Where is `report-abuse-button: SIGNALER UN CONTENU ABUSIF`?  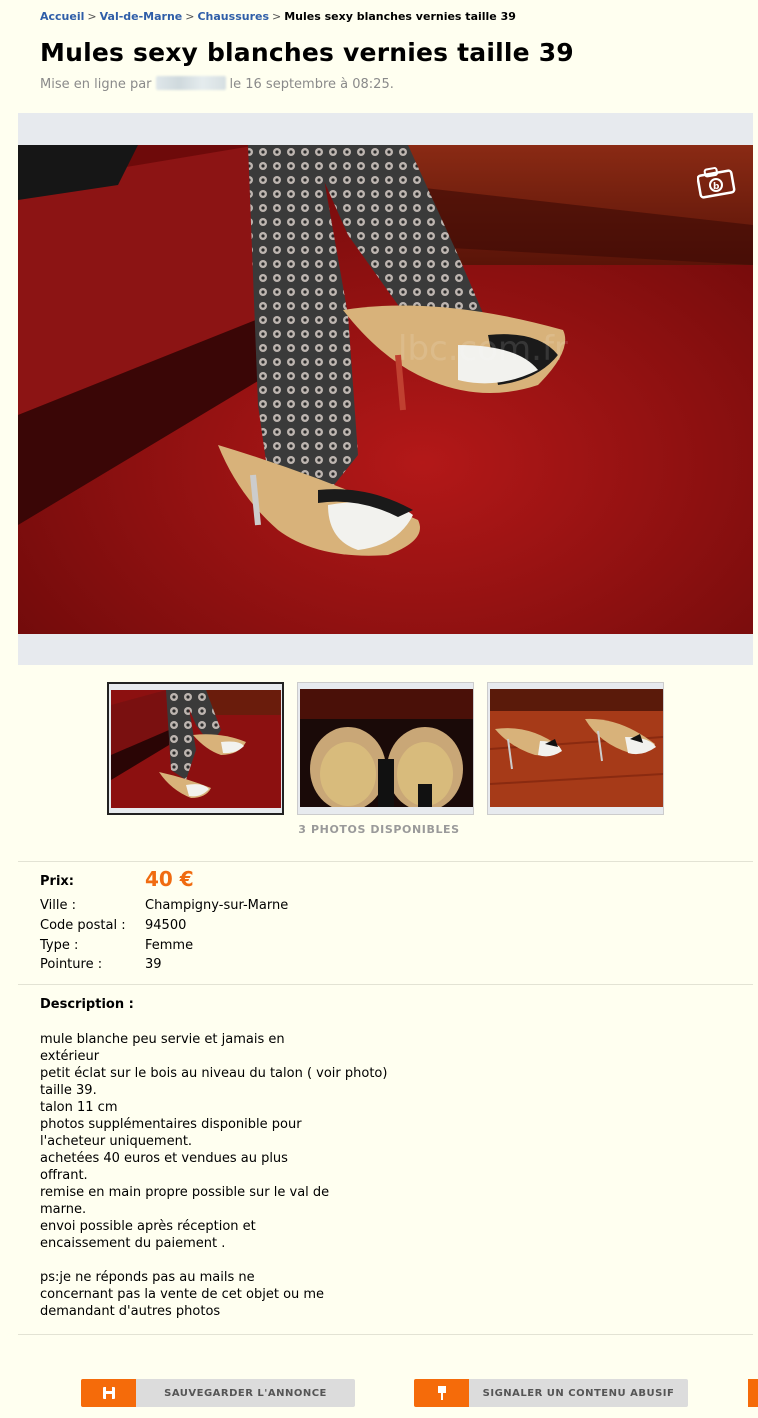 report-abuse-button: SIGNALER UN CONTENU ABUSIF is located at coordinates (551, 1393).